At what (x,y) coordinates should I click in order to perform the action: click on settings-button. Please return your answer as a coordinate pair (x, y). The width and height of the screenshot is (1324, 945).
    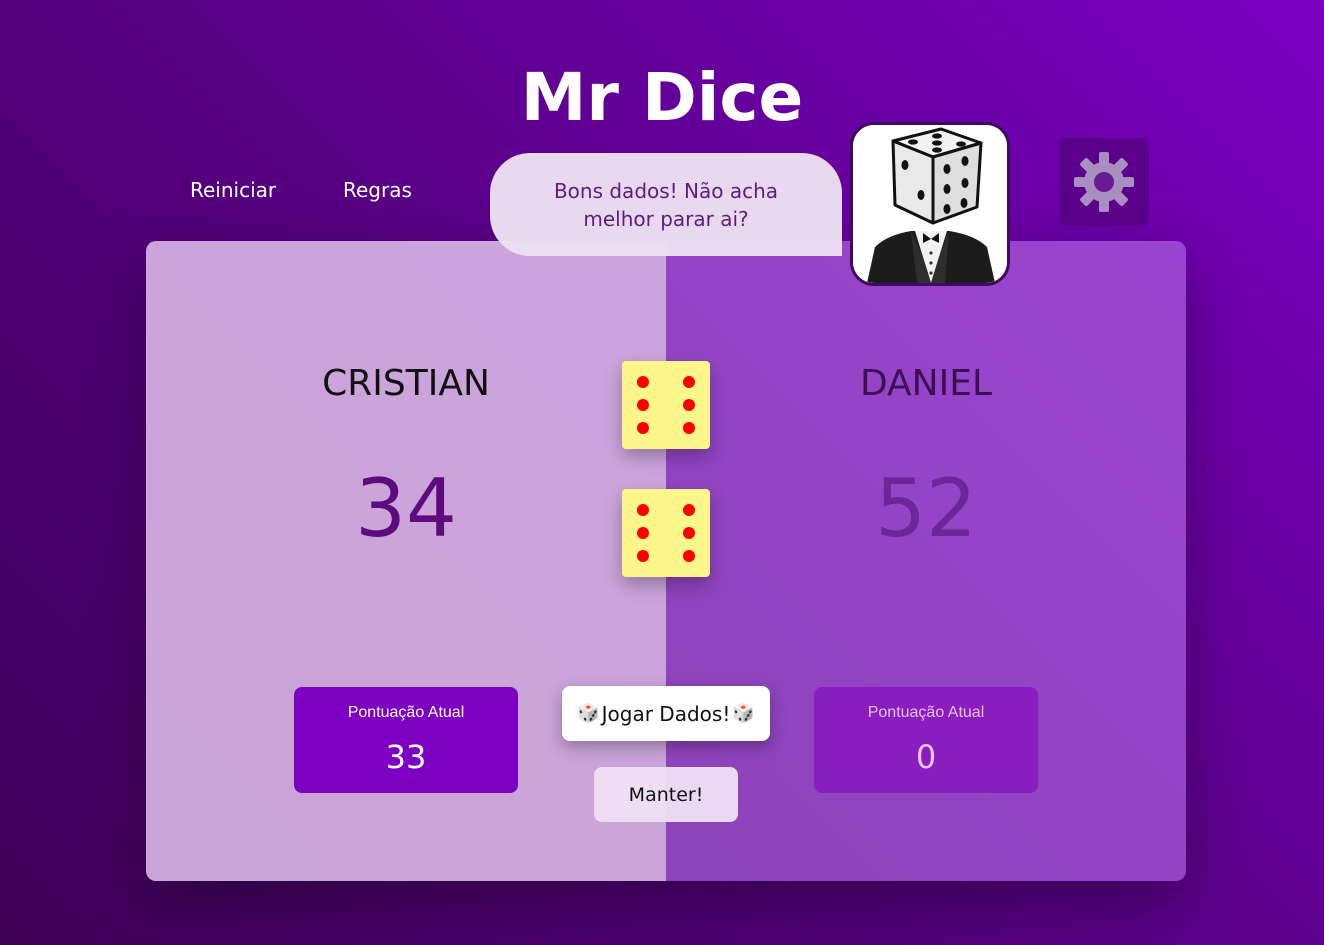
    Looking at the image, I should click on (1104, 182).